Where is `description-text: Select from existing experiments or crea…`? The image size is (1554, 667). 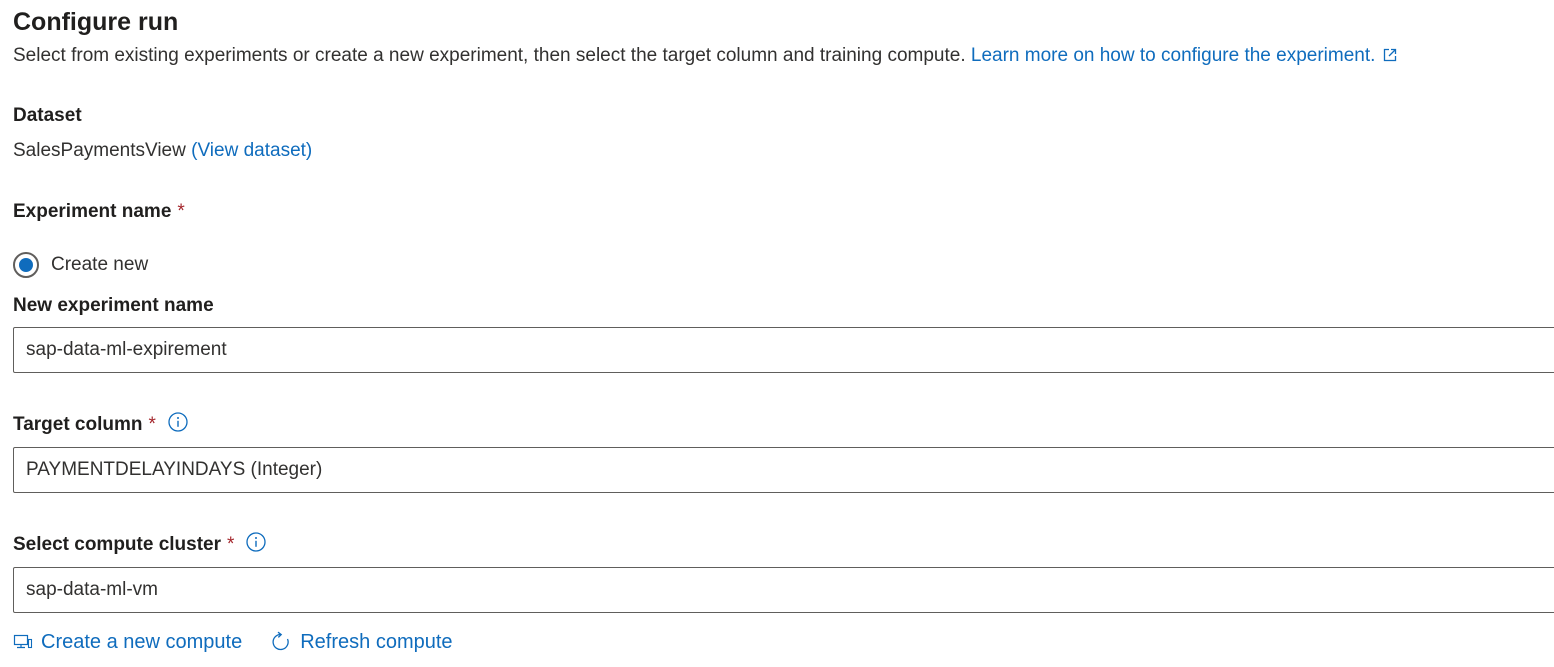
description-text: Select from existing experiments or crea… is located at coordinates (489, 55).